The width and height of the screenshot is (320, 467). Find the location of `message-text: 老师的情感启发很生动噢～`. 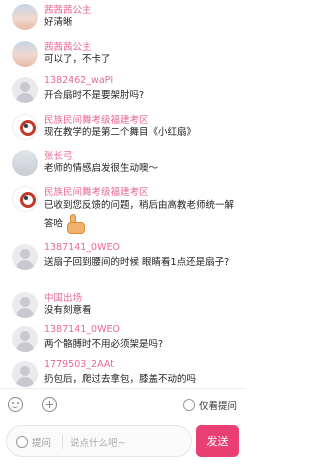

message-text: 老师的情感启发很生动噢～ is located at coordinates (101, 168).